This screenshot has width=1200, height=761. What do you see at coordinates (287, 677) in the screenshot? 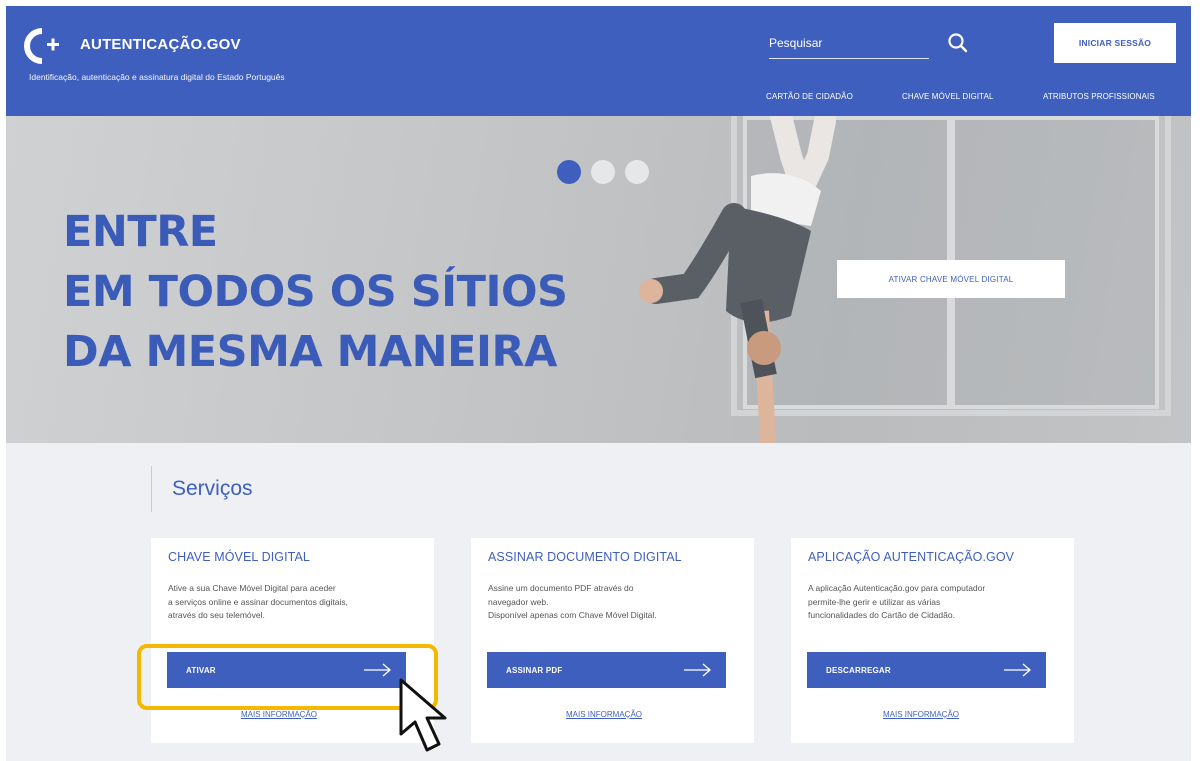
I see `highlight-box` at bounding box center [287, 677].